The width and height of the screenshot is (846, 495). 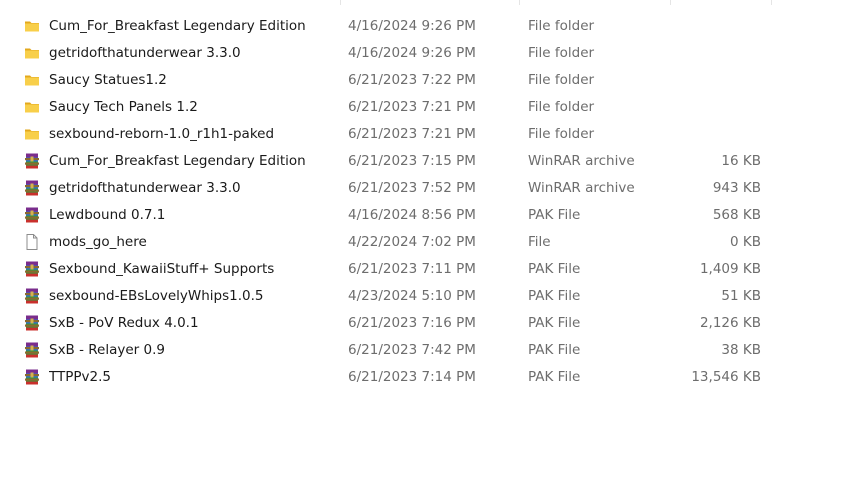 I want to click on file-type: File, so click(x=539, y=242).